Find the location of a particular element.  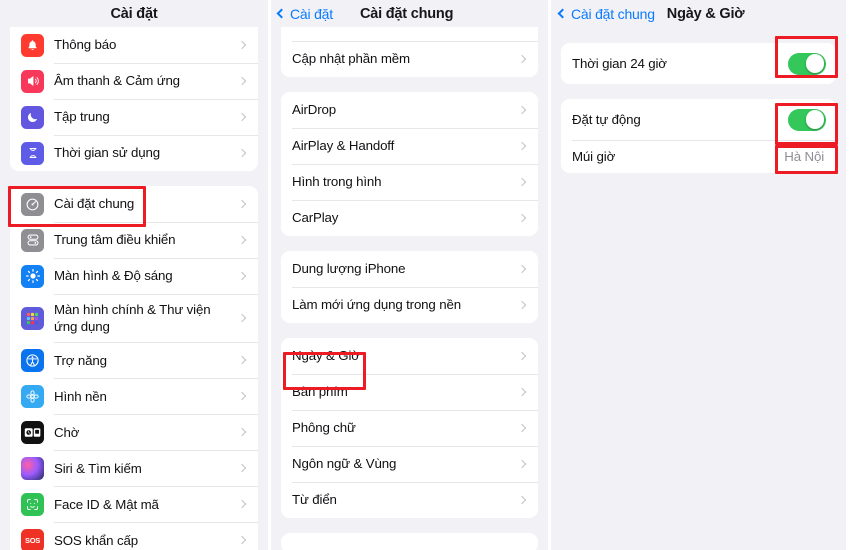

sidebar-item-home-screen: Màn hình chính & Thư viện ứng dụng is located at coordinates (134, 318).